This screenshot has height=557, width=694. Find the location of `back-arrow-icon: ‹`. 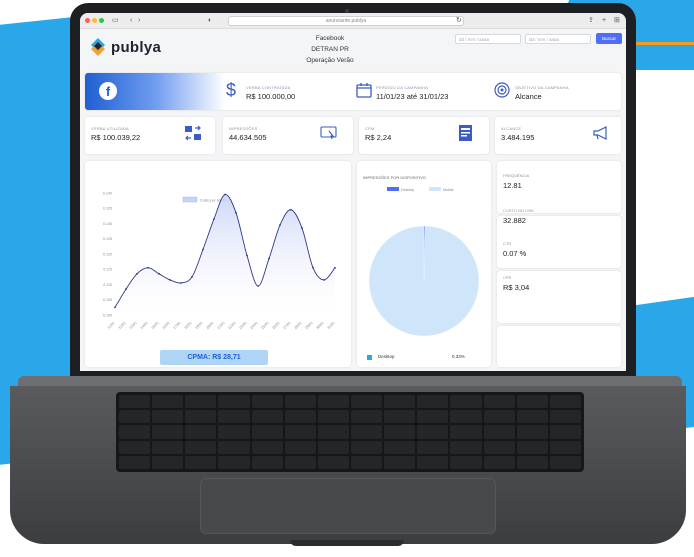

back-arrow-icon: ‹ is located at coordinates (131, 21).